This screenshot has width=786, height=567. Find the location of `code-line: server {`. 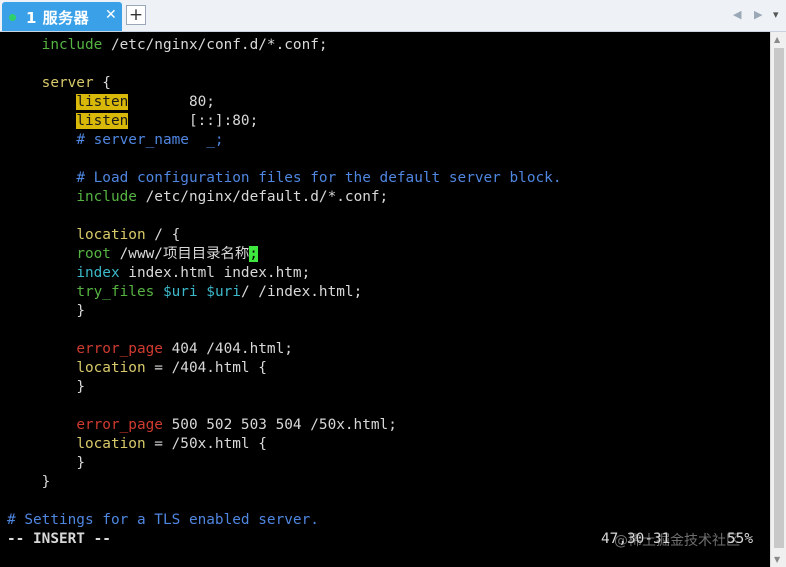

code-line: server { is located at coordinates (76, 83).